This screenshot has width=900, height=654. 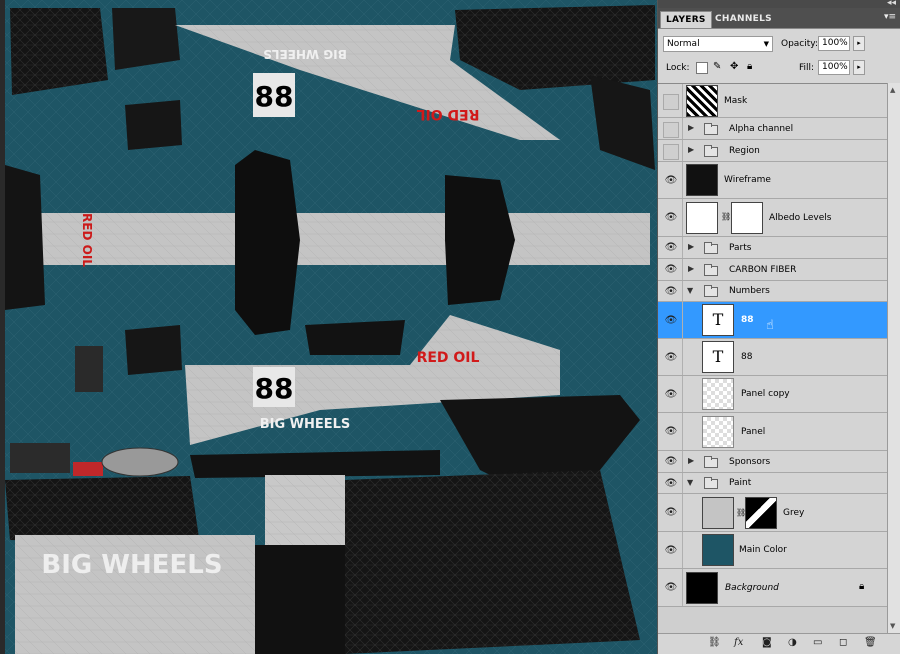 I want to click on opacity-label: Opacity:, so click(x=799, y=44).